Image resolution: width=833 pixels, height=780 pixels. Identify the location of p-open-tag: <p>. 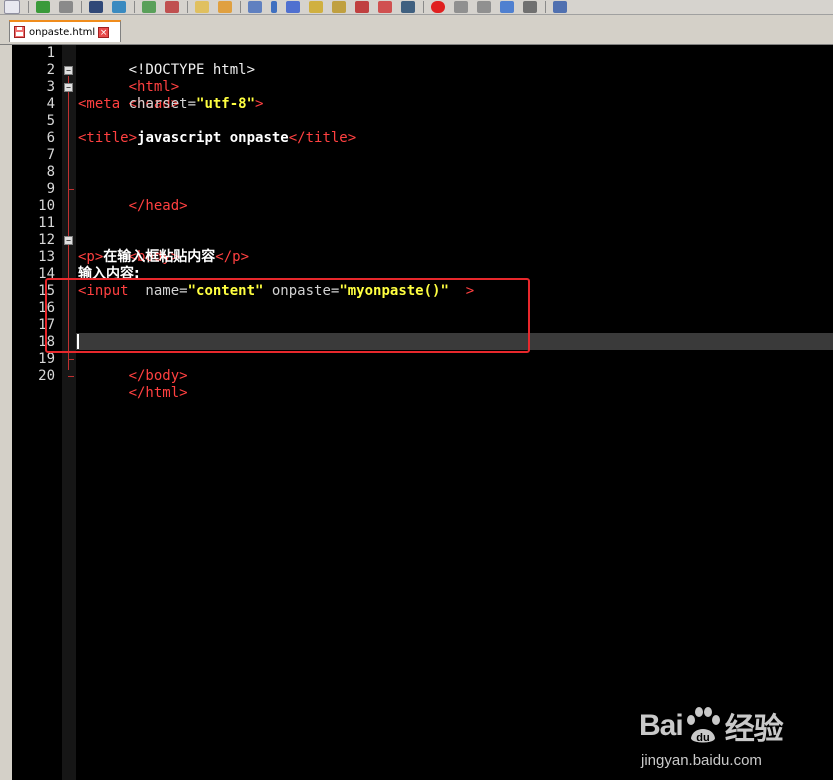
(91, 257).